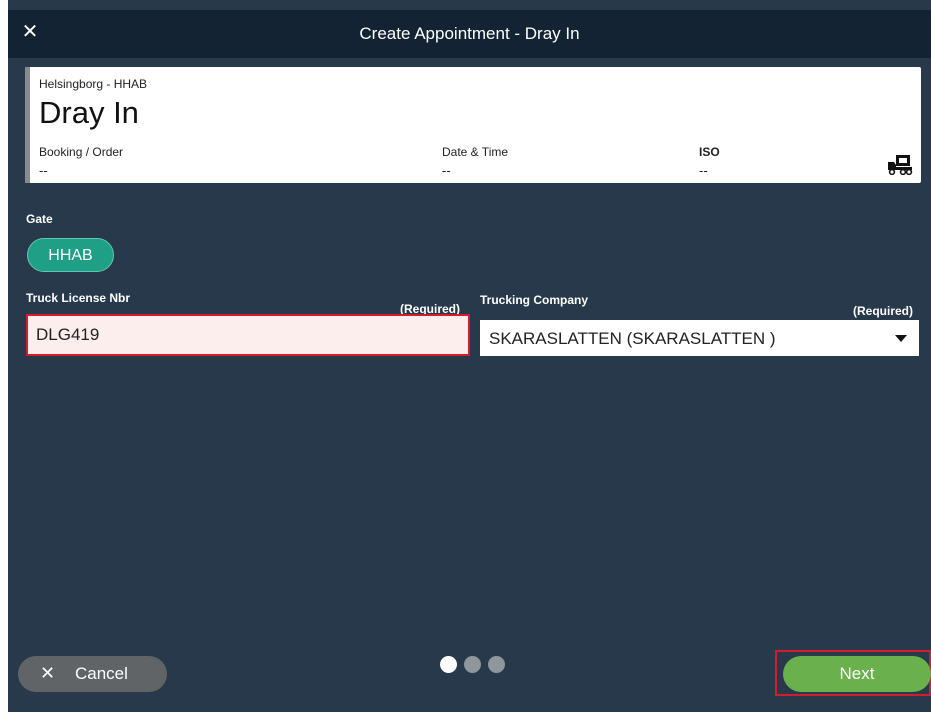 This screenshot has width=931, height=712. What do you see at coordinates (703, 170) in the screenshot?
I see `iso-value: --` at bounding box center [703, 170].